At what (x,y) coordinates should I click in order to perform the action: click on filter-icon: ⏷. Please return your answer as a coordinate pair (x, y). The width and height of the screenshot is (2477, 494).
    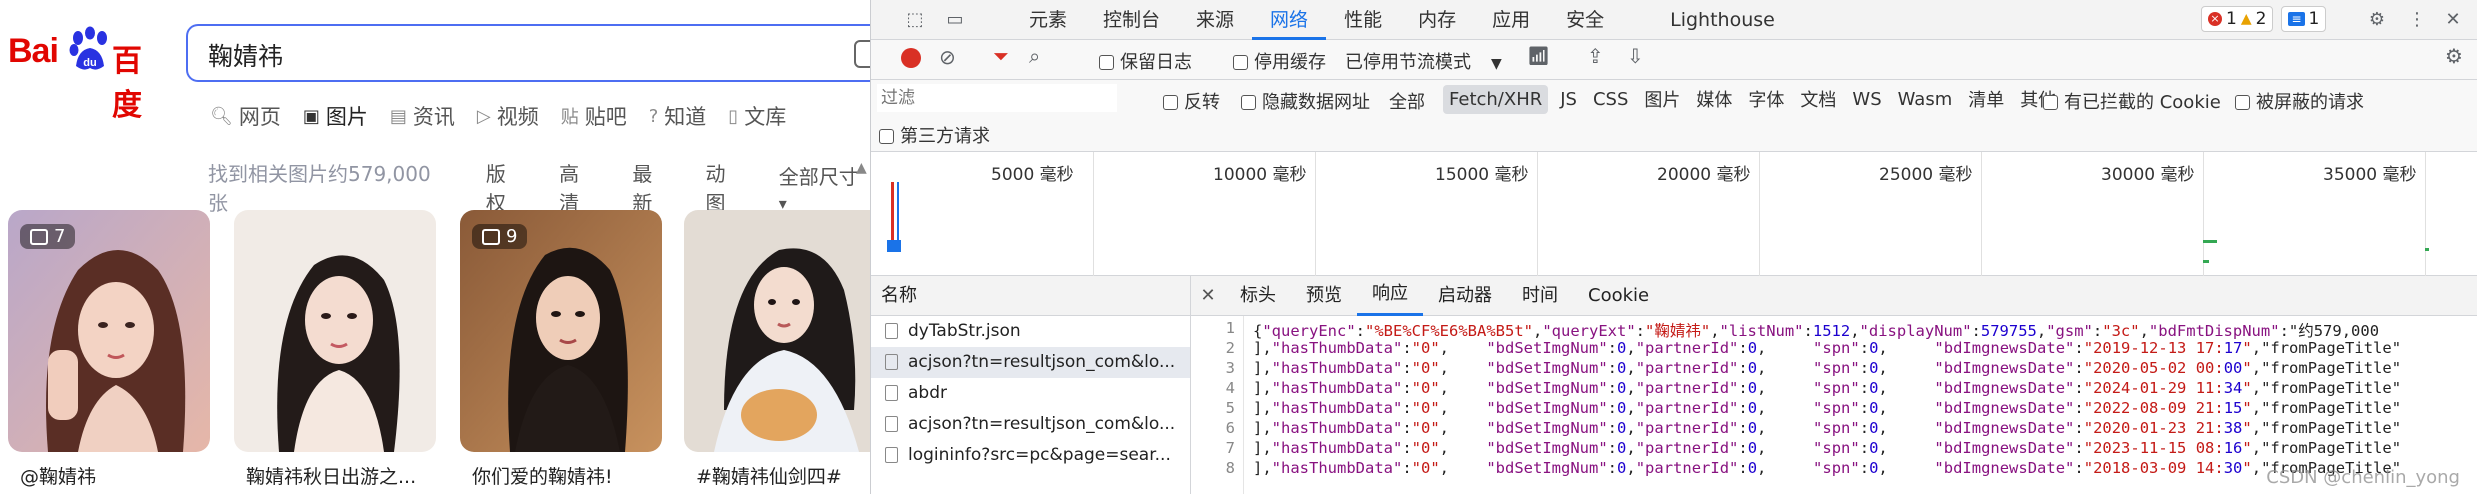
    Looking at the image, I should click on (1001, 56).